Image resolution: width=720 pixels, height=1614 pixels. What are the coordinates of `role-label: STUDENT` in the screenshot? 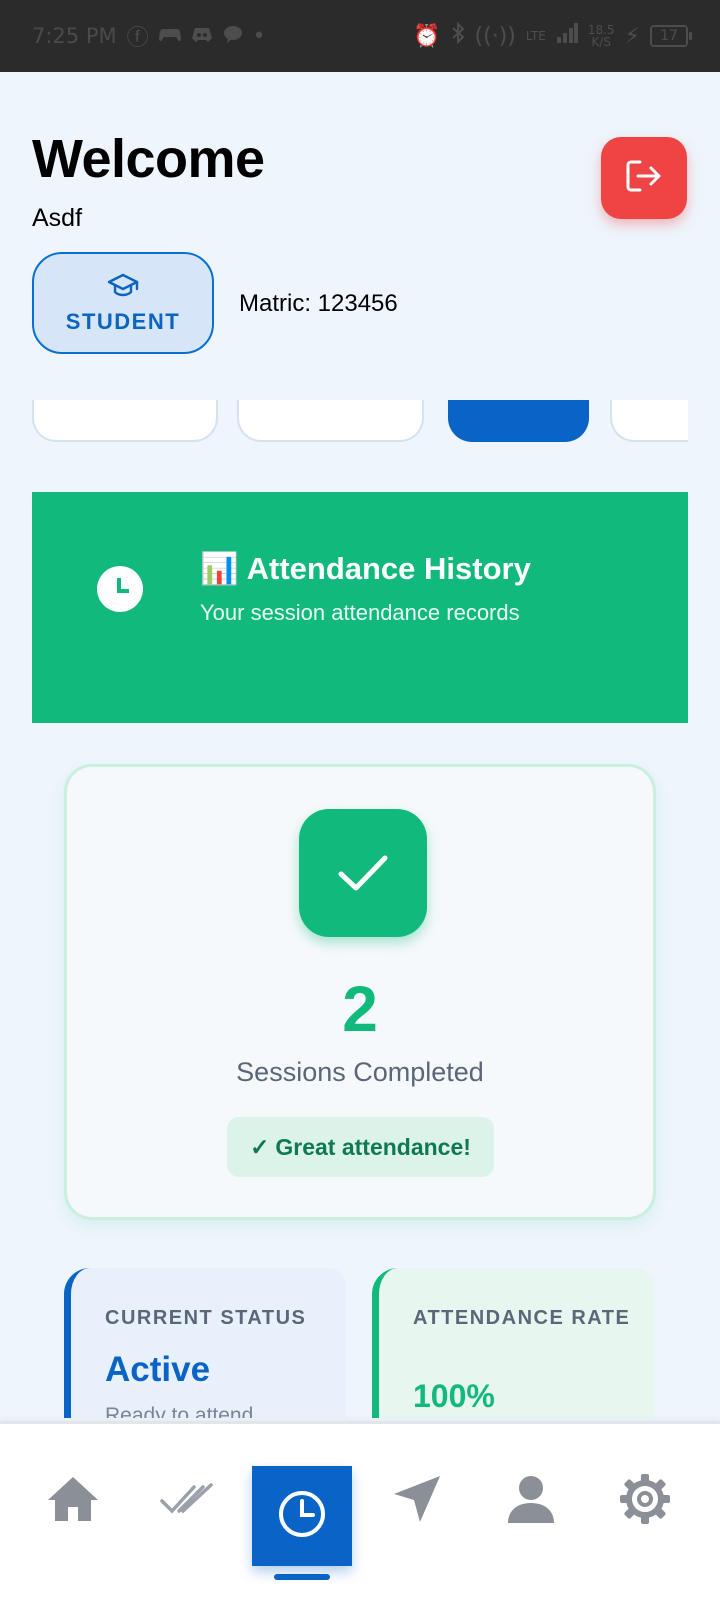 It's located at (123, 321).